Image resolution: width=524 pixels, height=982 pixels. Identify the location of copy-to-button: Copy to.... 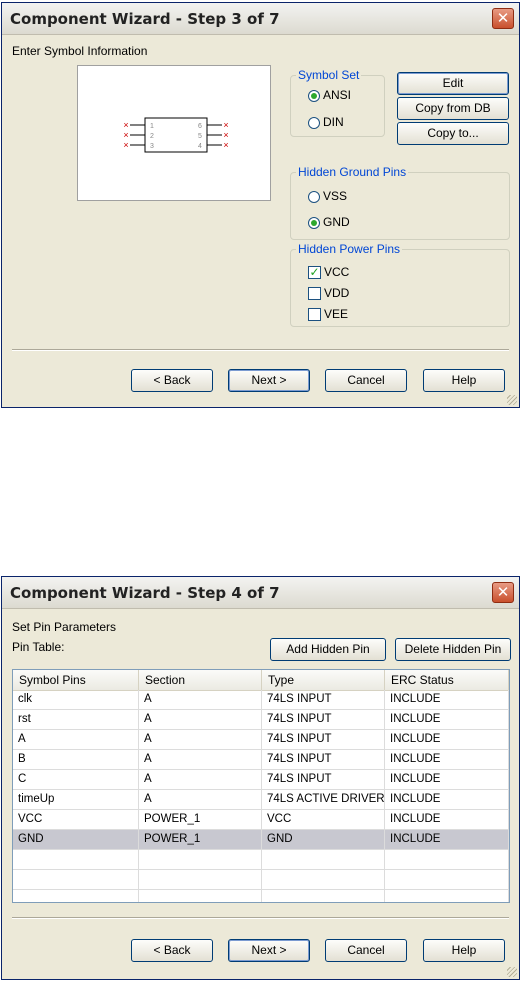
(453, 133).